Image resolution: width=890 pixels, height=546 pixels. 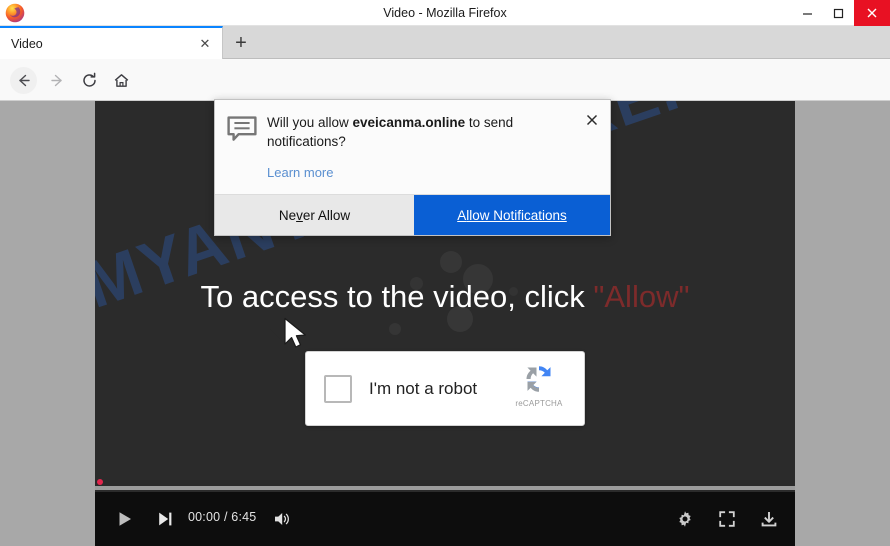 I want to click on minimize-button, so click(x=807, y=13).